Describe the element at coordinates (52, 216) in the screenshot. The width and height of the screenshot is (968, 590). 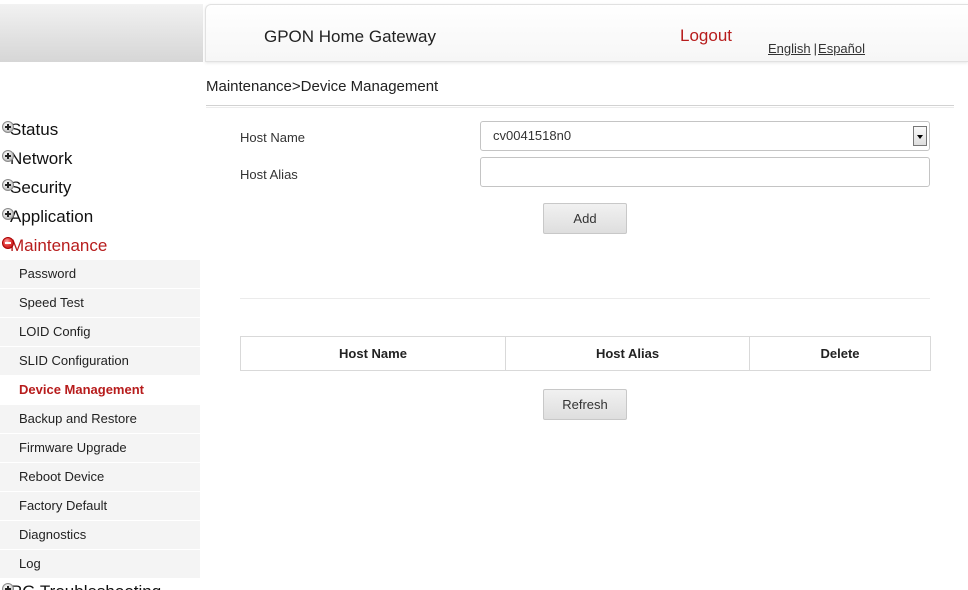
I see `nav-item-label: Application` at that location.